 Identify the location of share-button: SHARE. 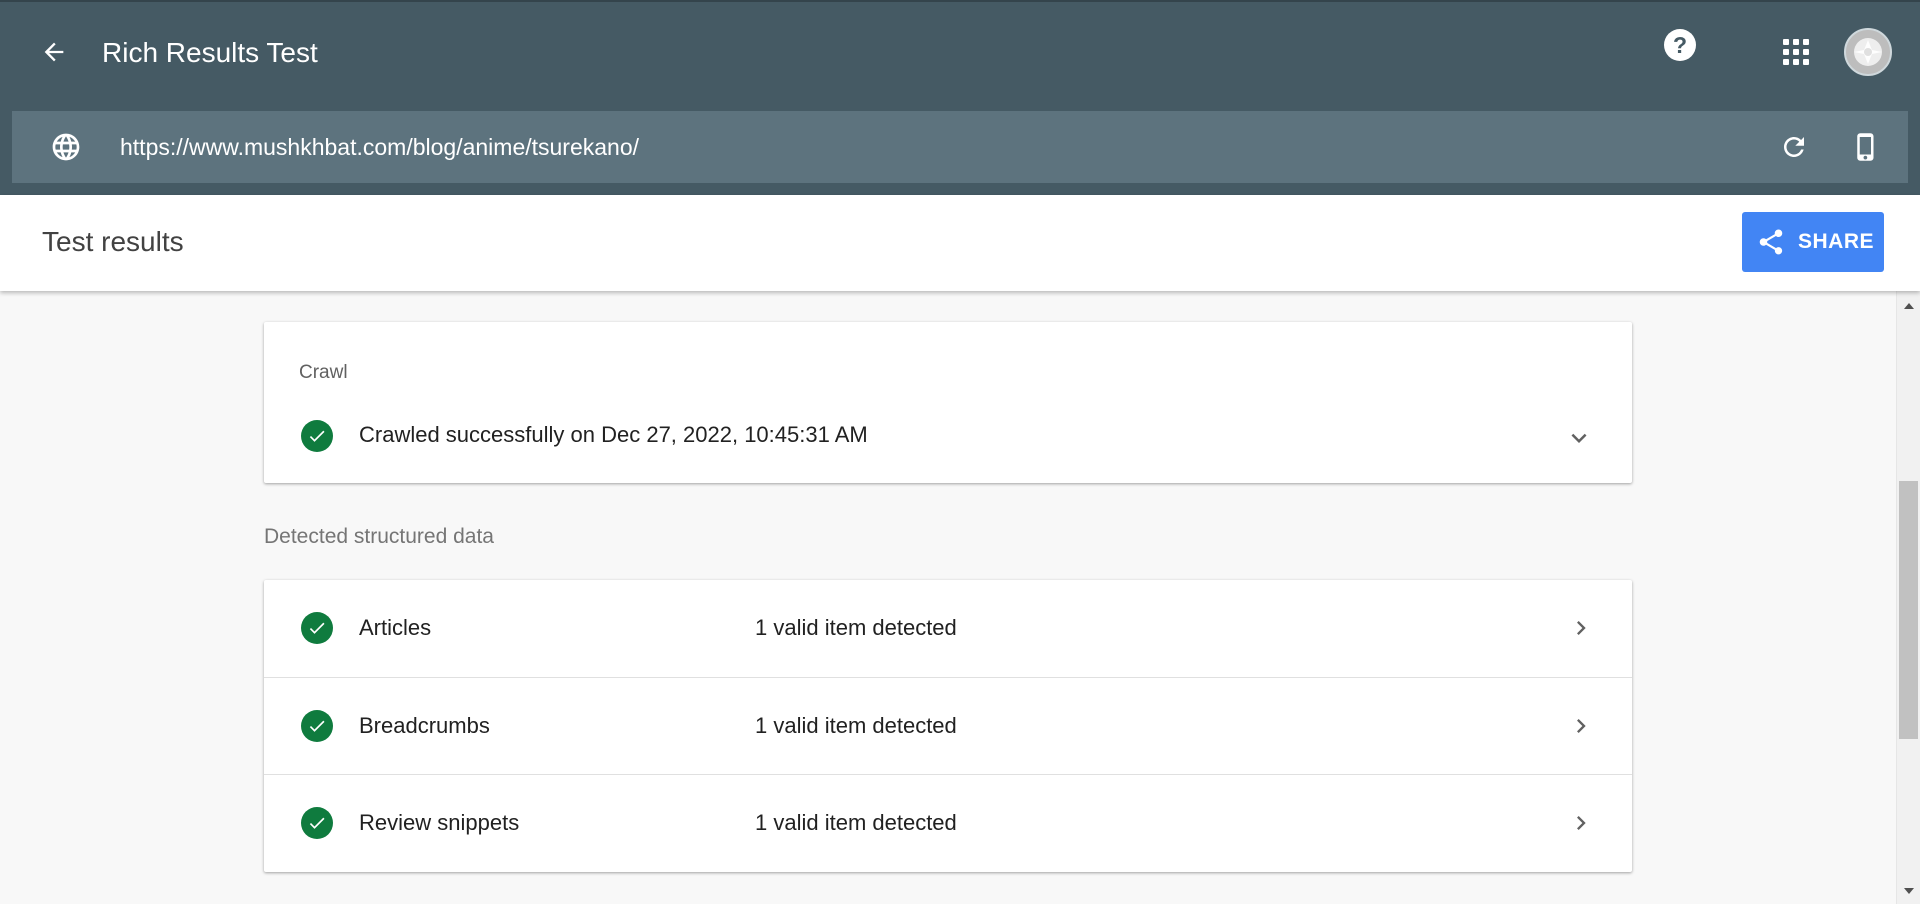
(1813, 242).